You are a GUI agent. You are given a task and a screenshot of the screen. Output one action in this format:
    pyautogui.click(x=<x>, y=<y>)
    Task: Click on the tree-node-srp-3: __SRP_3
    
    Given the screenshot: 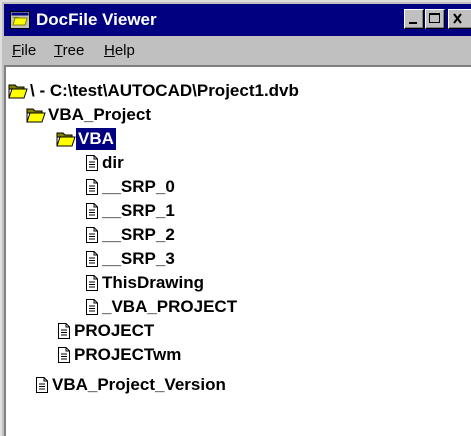 What is the action you would take?
    pyautogui.click(x=130, y=259)
    